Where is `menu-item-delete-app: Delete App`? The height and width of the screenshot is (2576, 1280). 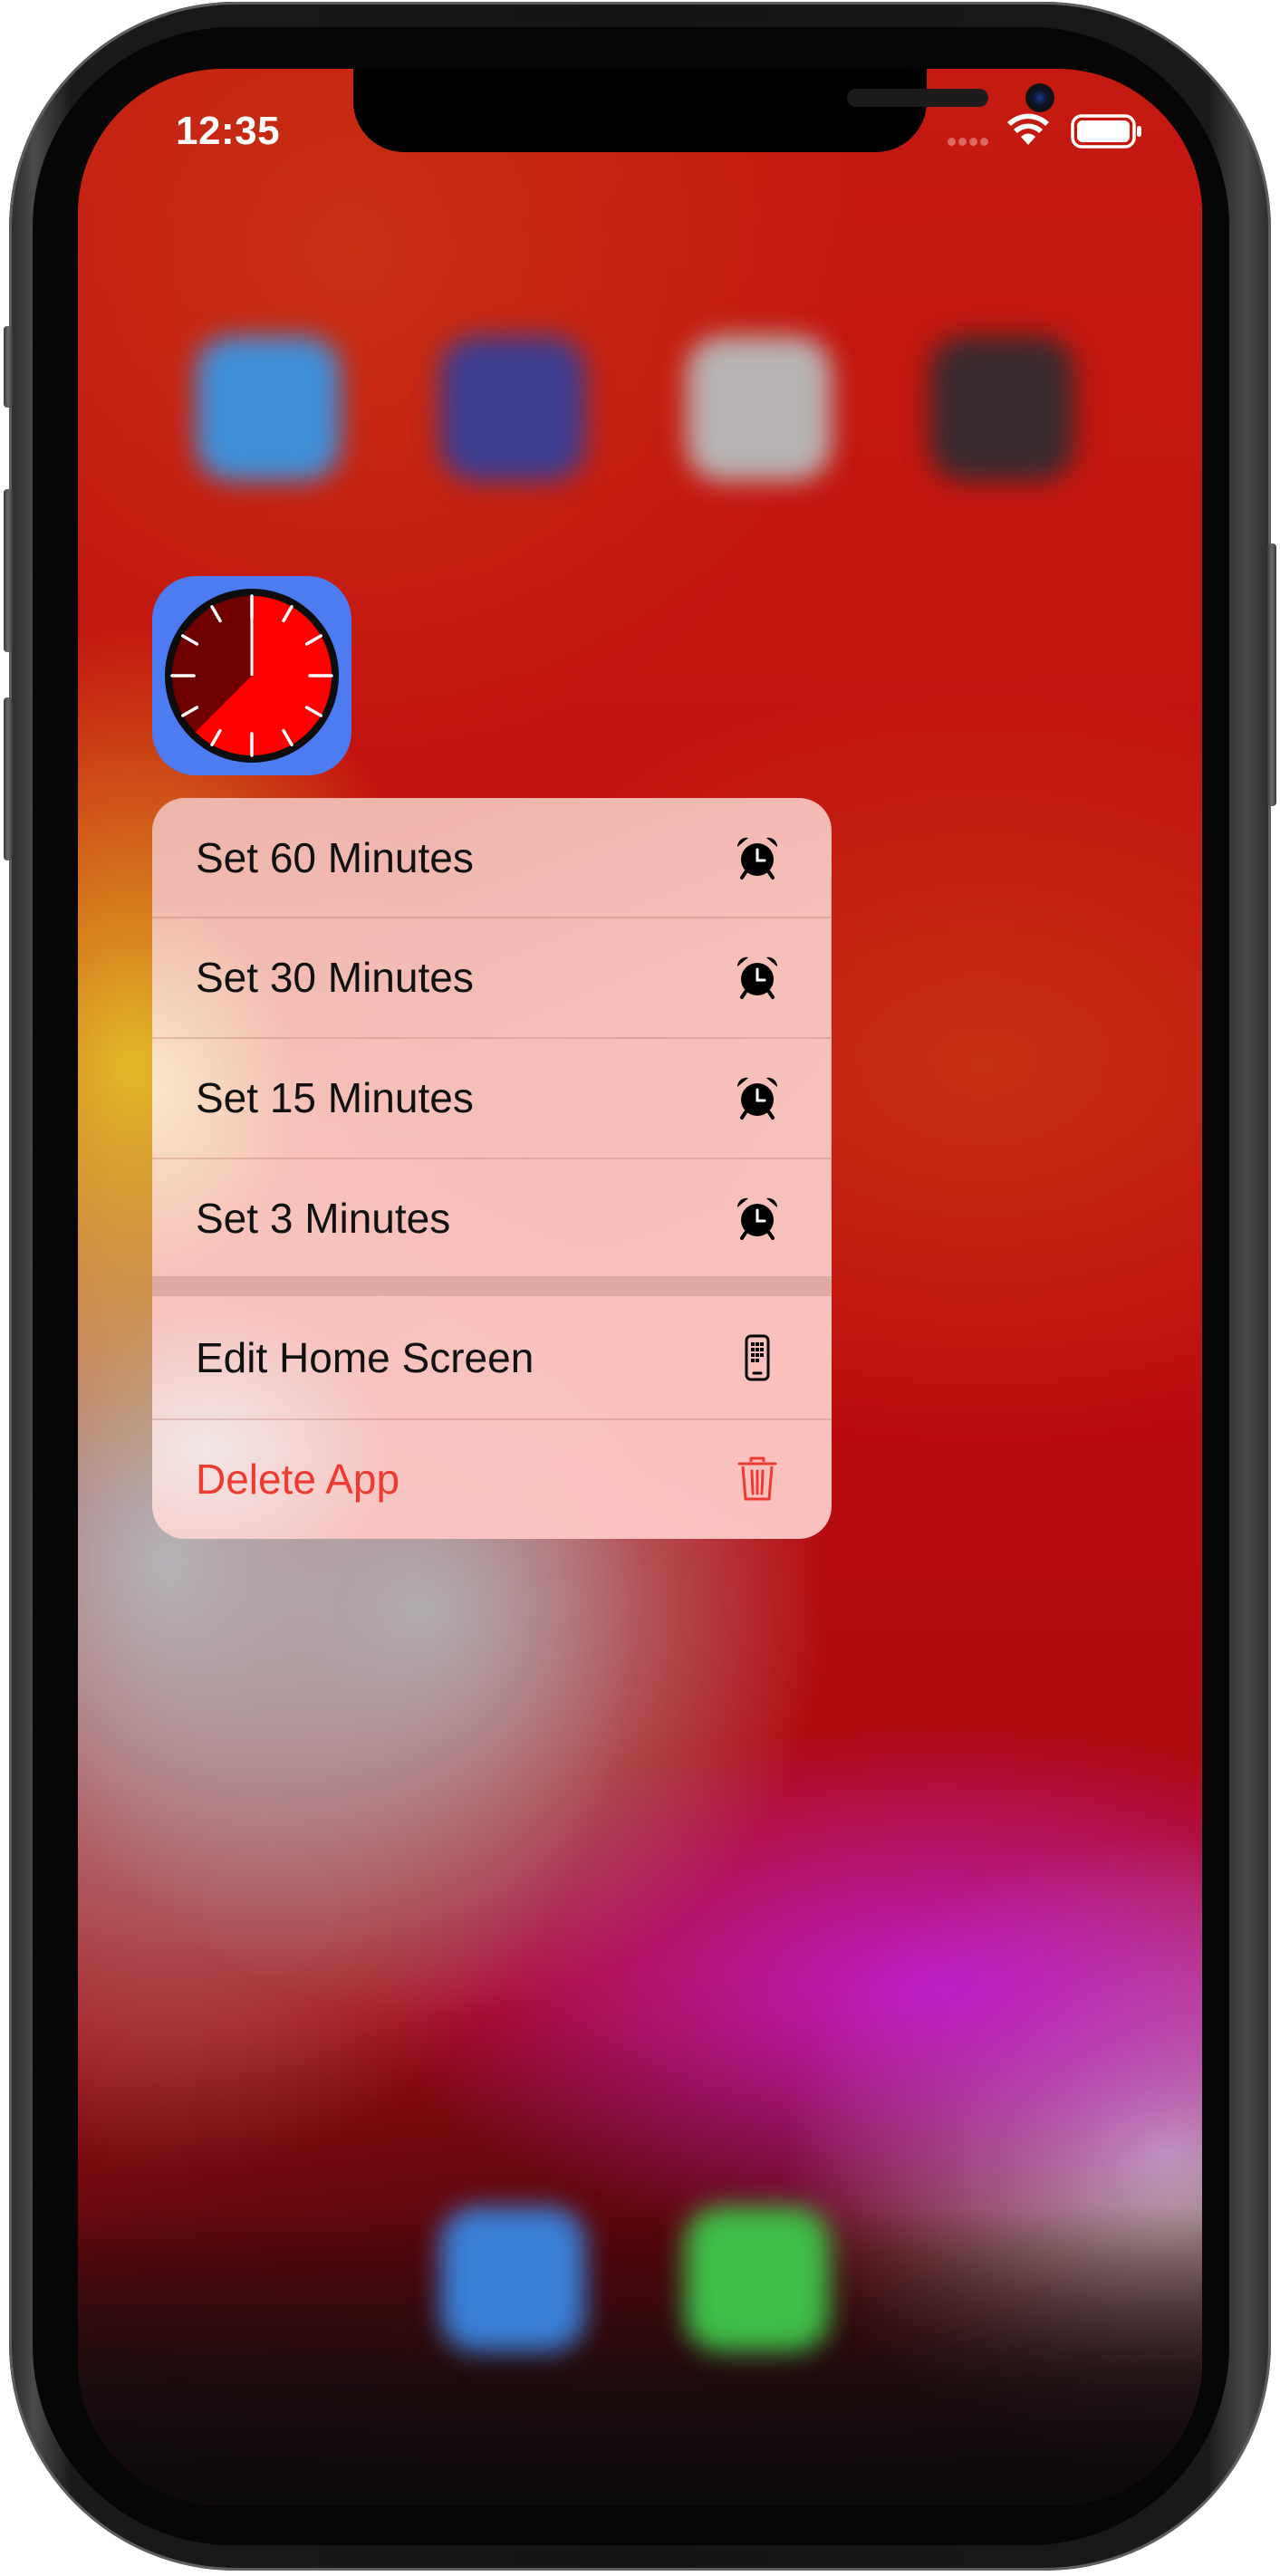 menu-item-delete-app: Delete App is located at coordinates (492, 1479).